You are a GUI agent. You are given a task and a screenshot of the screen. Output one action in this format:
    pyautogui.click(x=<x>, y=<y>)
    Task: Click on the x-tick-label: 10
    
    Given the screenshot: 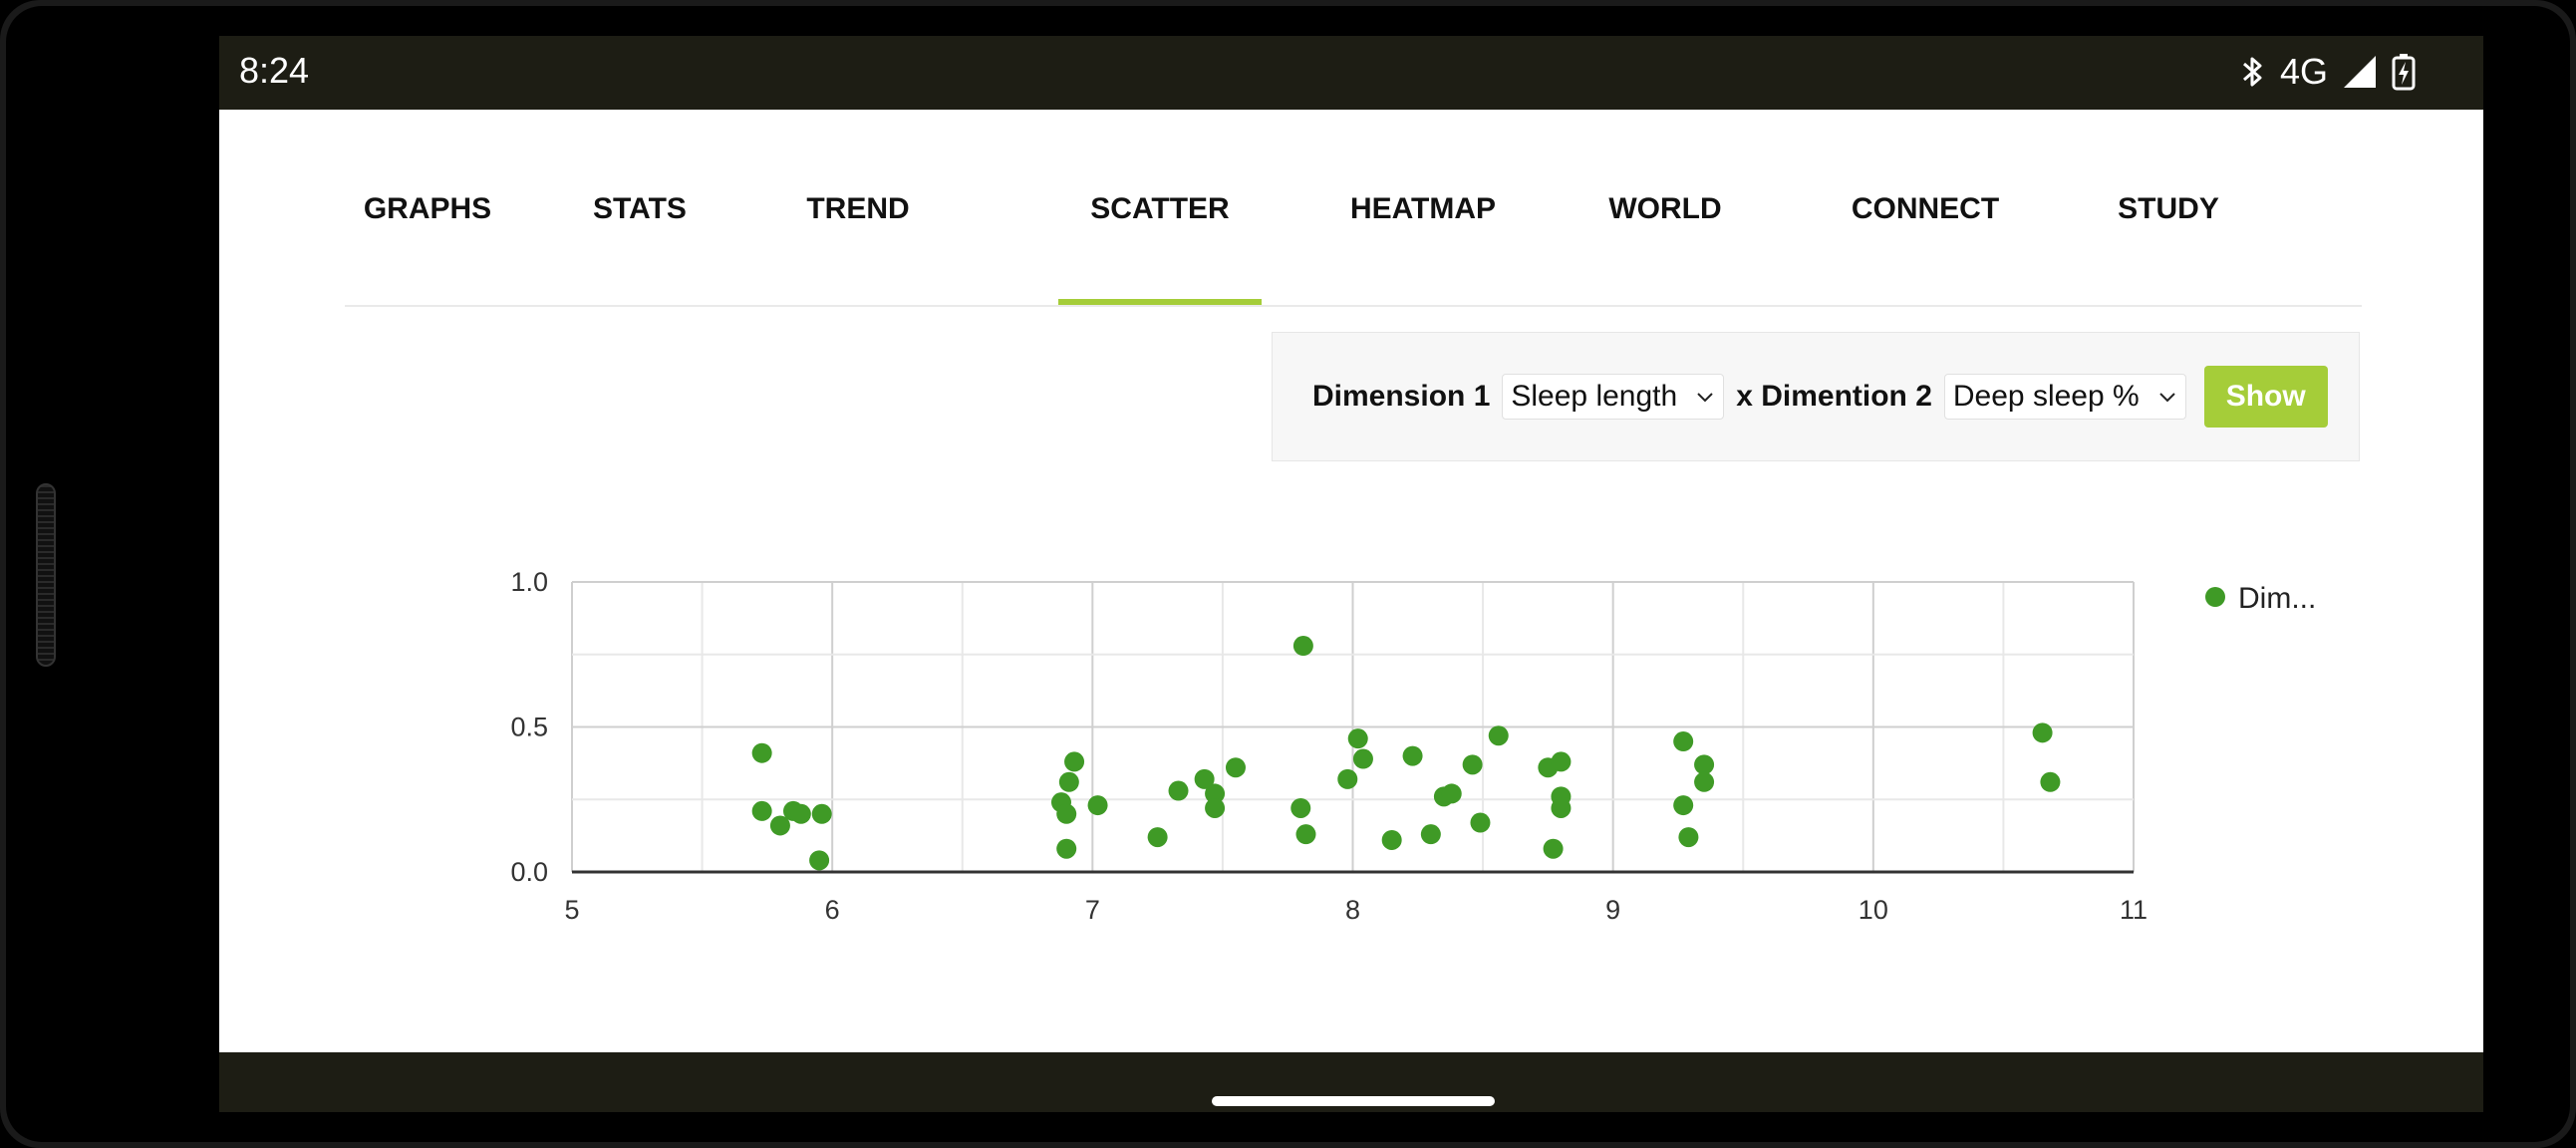 What is the action you would take?
    pyautogui.click(x=1873, y=910)
    